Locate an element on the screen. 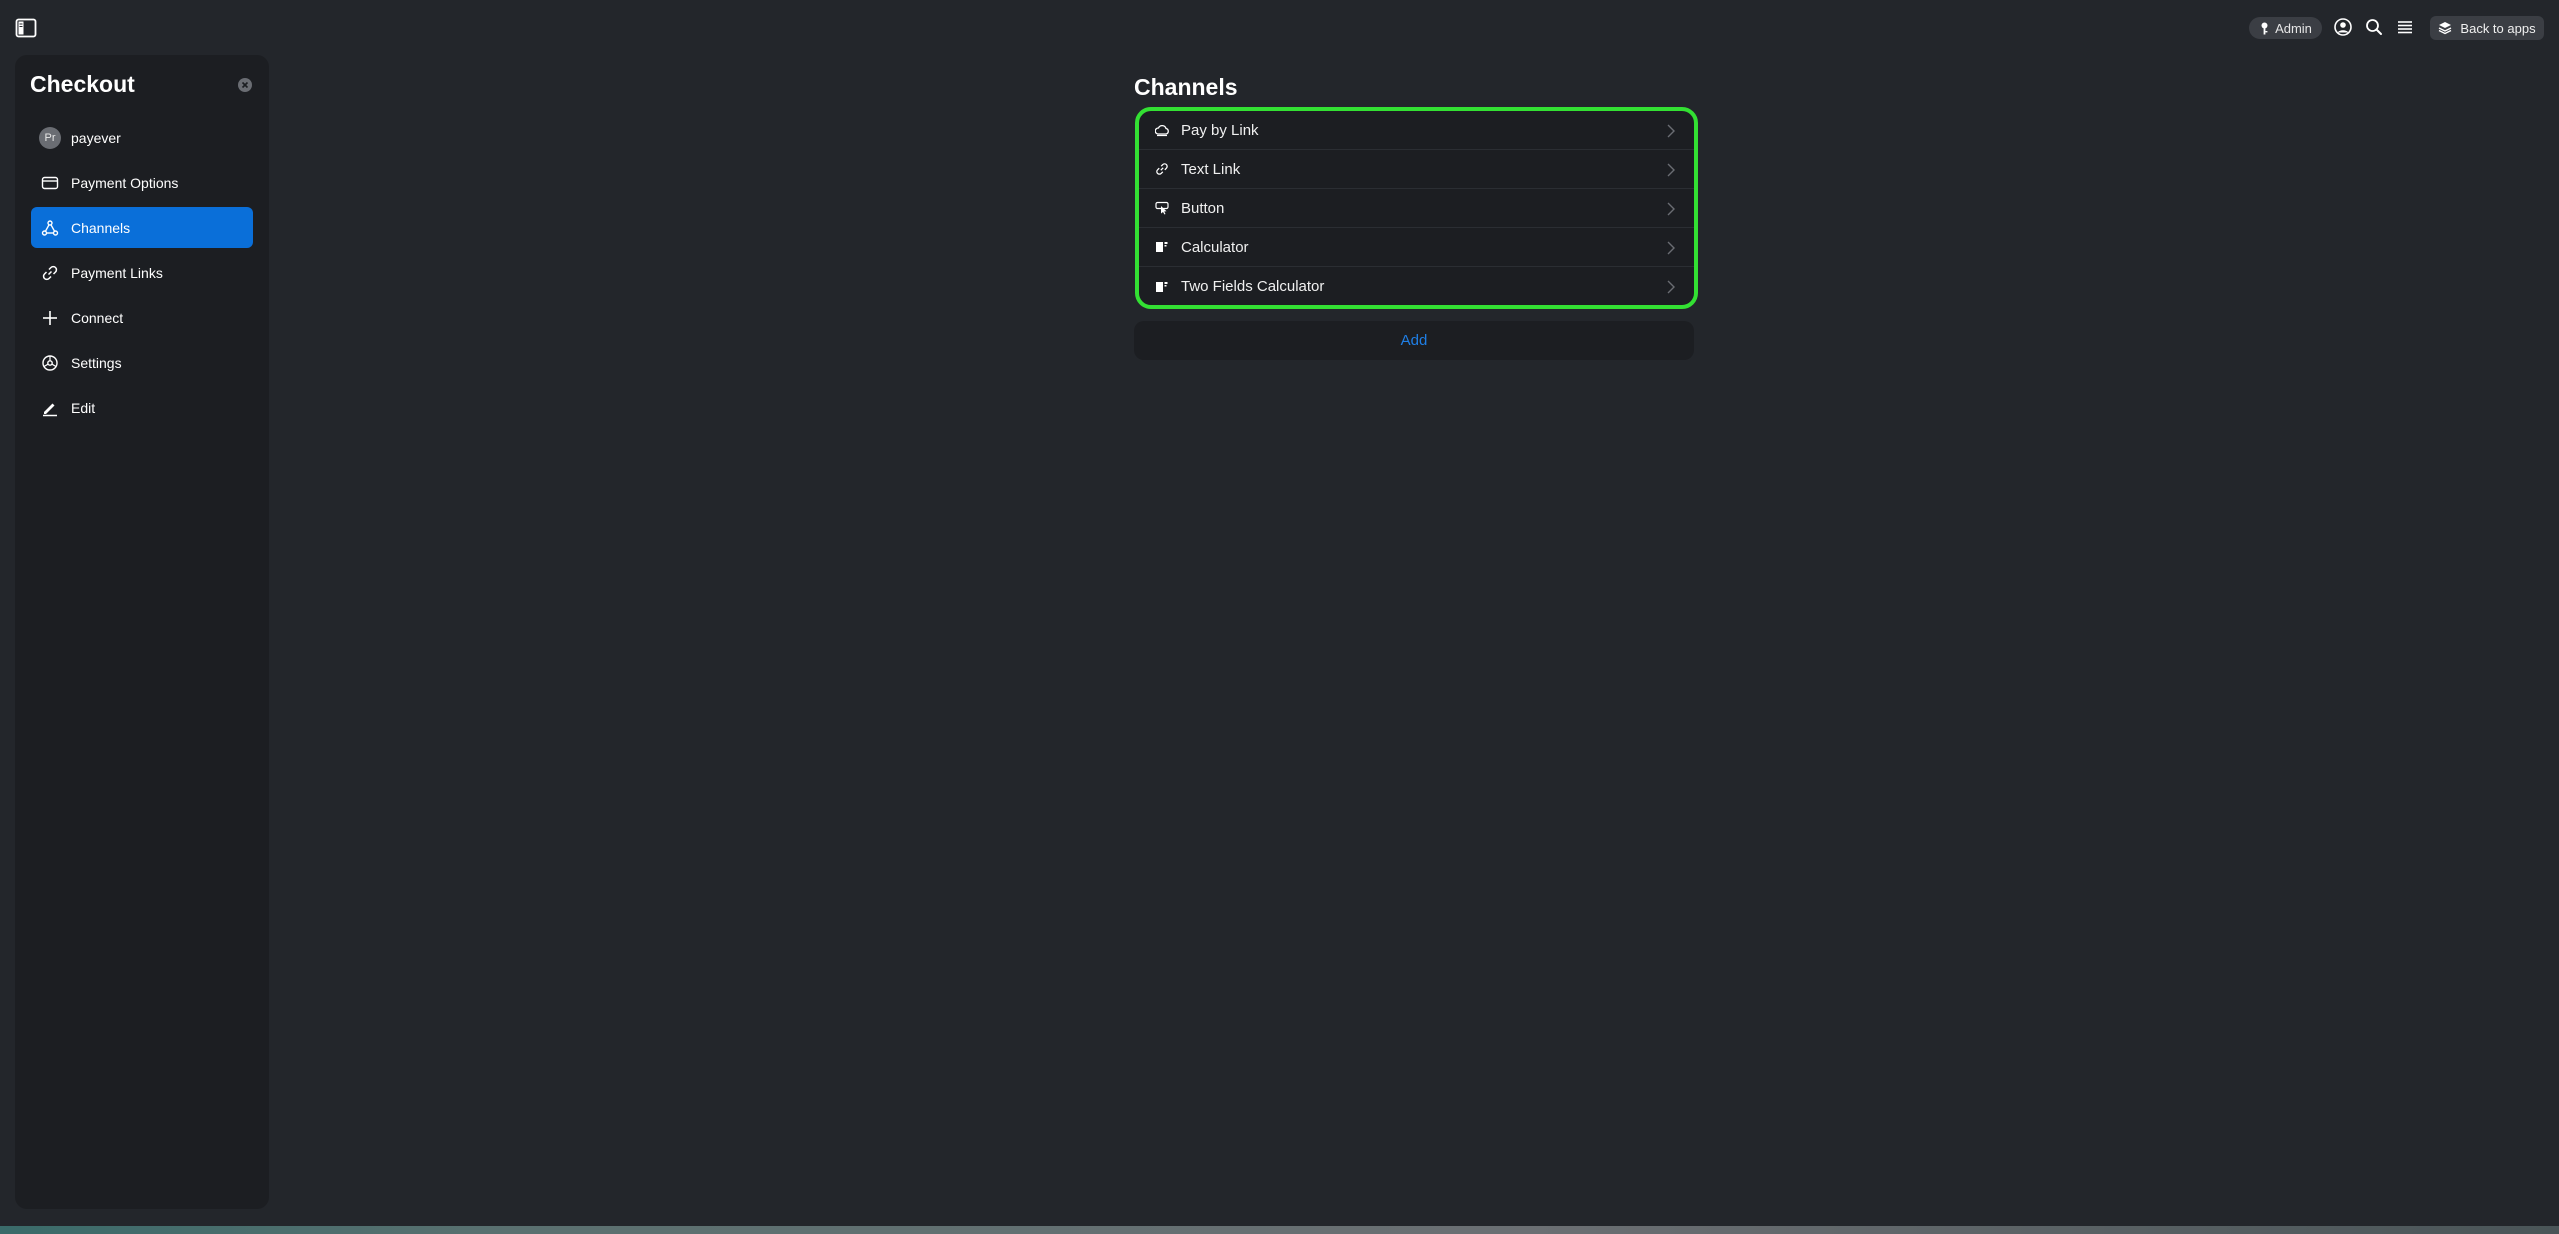 This screenshot has height=1234, width=2559. card-icon is located at coordinates (50, 183).